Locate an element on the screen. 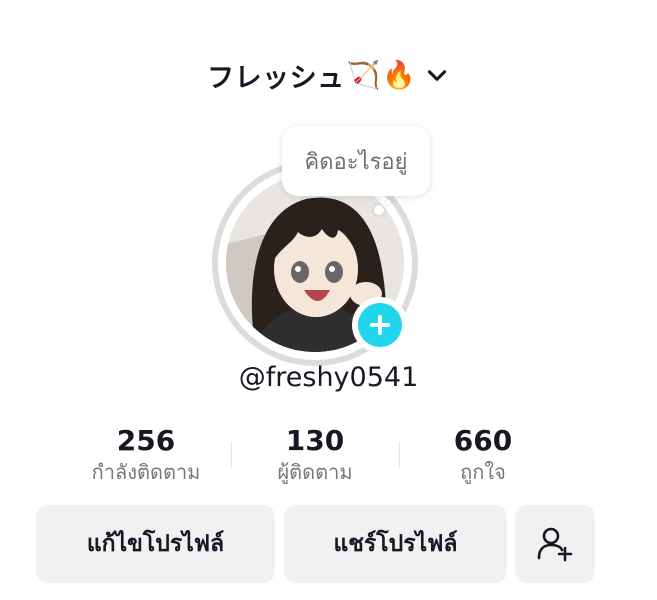  bubble-tail-dot is located at coordinates (379, 210).